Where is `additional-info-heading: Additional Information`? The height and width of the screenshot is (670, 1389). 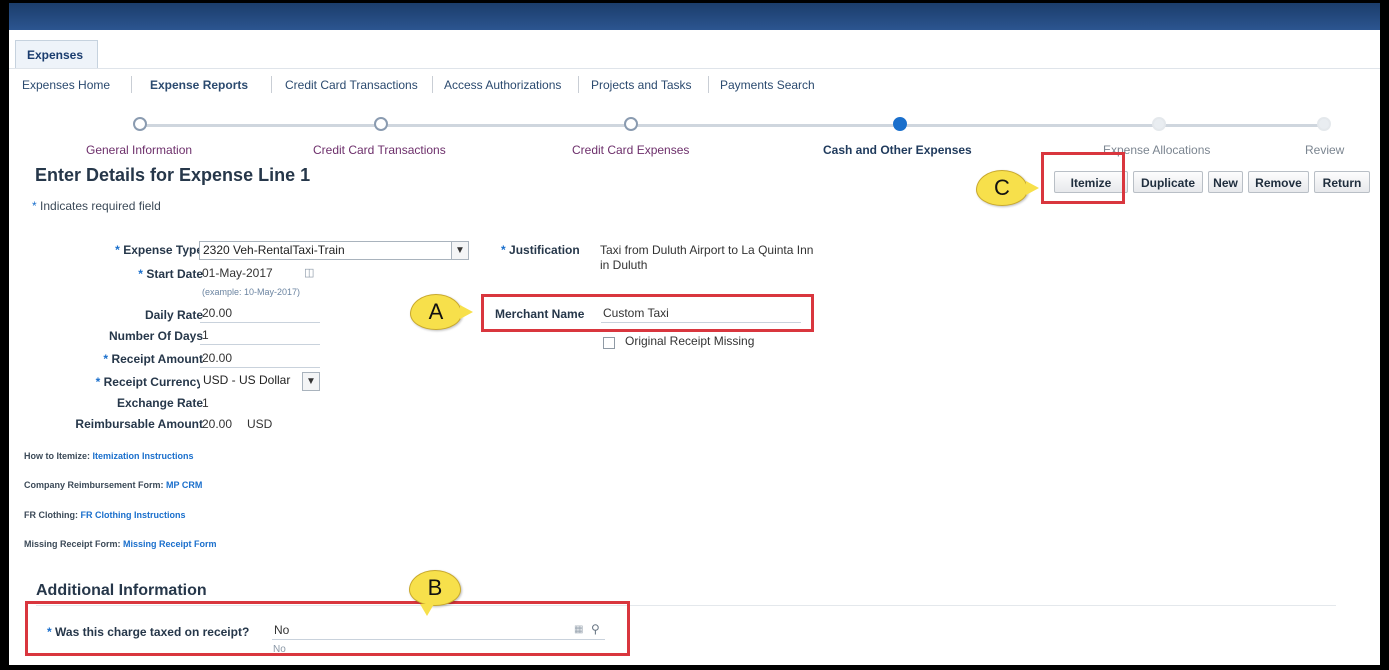 additional-info-heading: Additional Information is located at coordinates (121, 590).